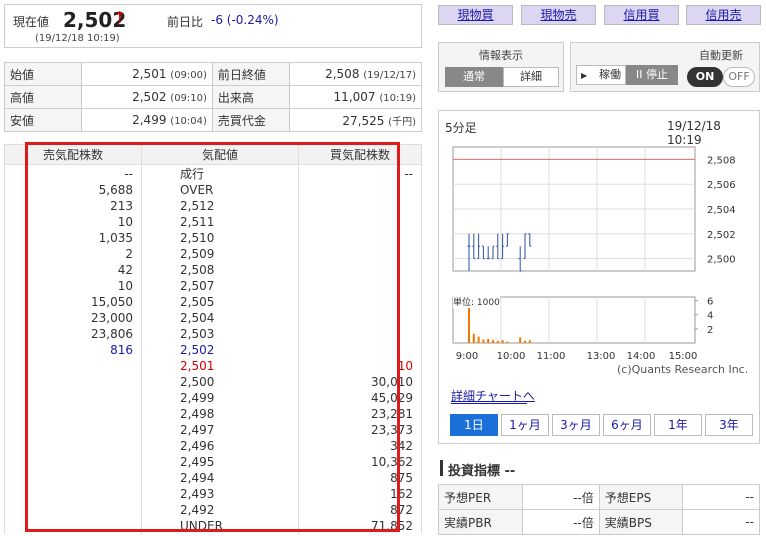  Describe the element at coordinates (721, 55) in the screenshot. I see `auto-refresh-title: 自動更新` at that location.